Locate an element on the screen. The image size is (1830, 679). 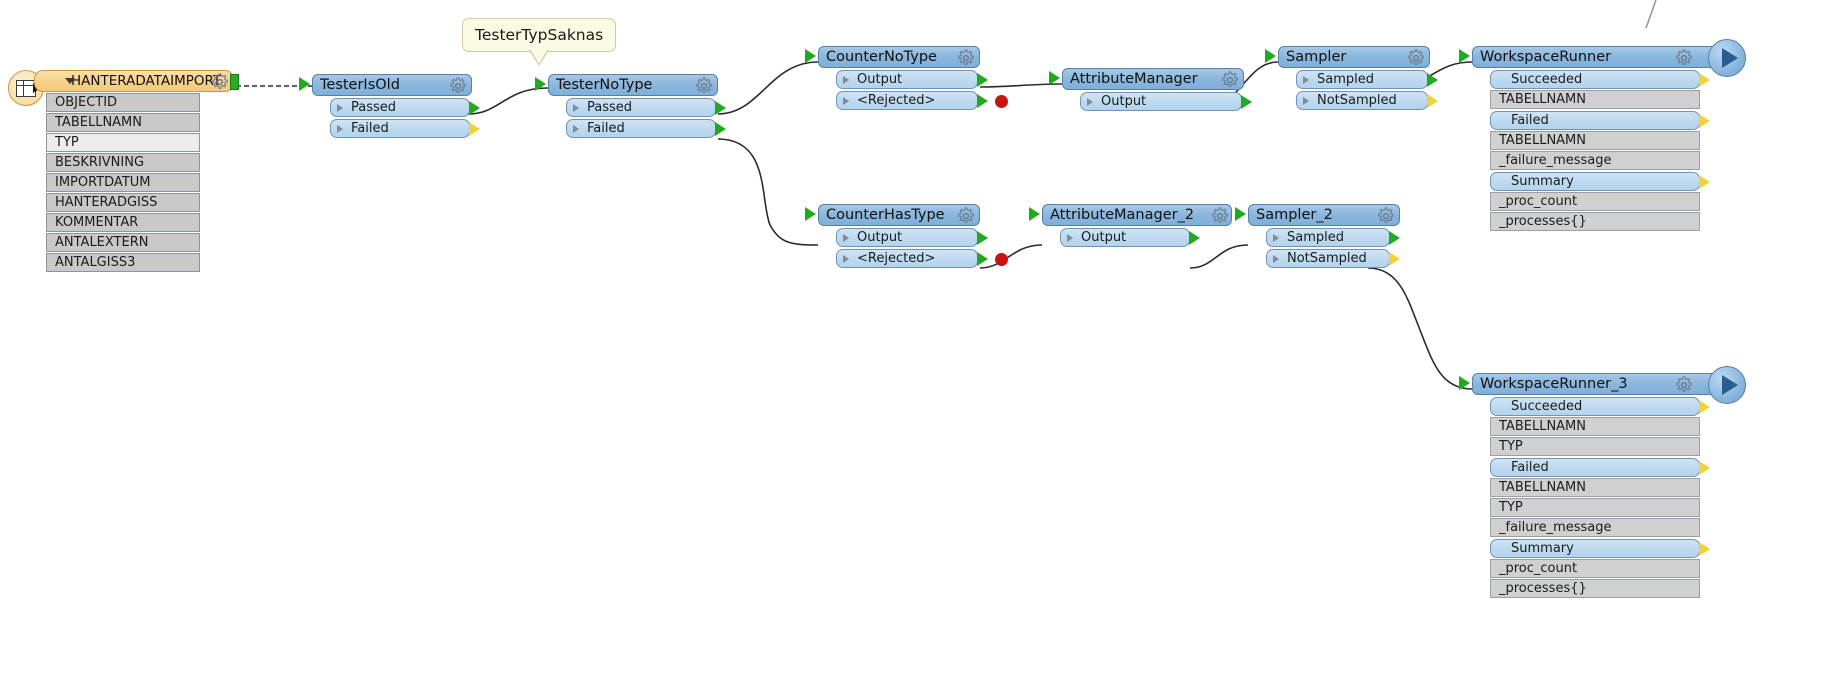
node-header-sampler: Sampler is located at coordinates (1354, 57).